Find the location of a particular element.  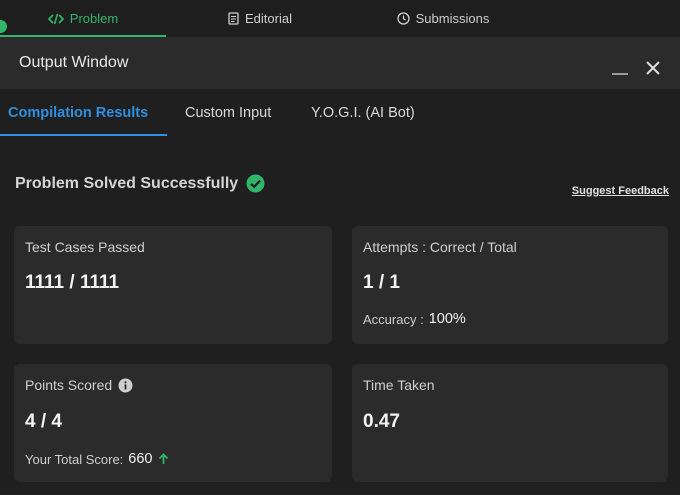

points-label: Points Scored is located at coordinates (69, 385).